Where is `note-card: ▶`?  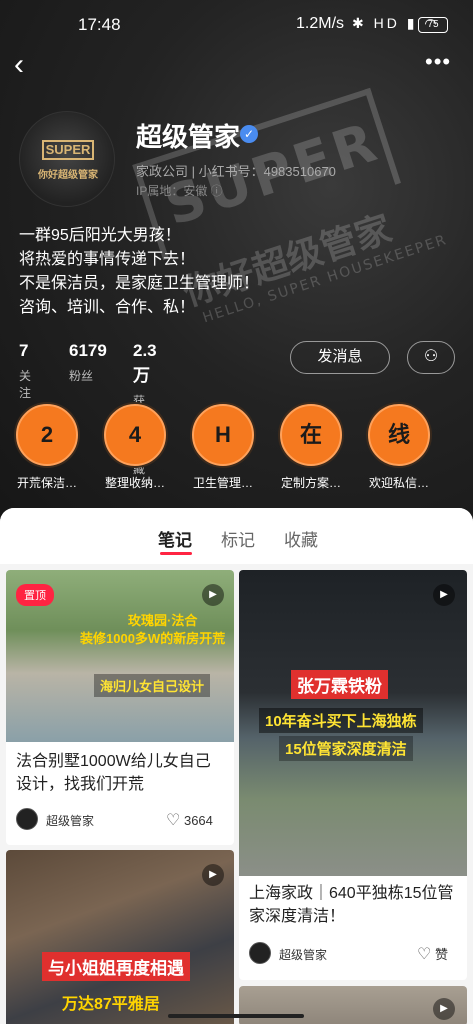
note-card: ▶ is located at coordinates (353, 1005).